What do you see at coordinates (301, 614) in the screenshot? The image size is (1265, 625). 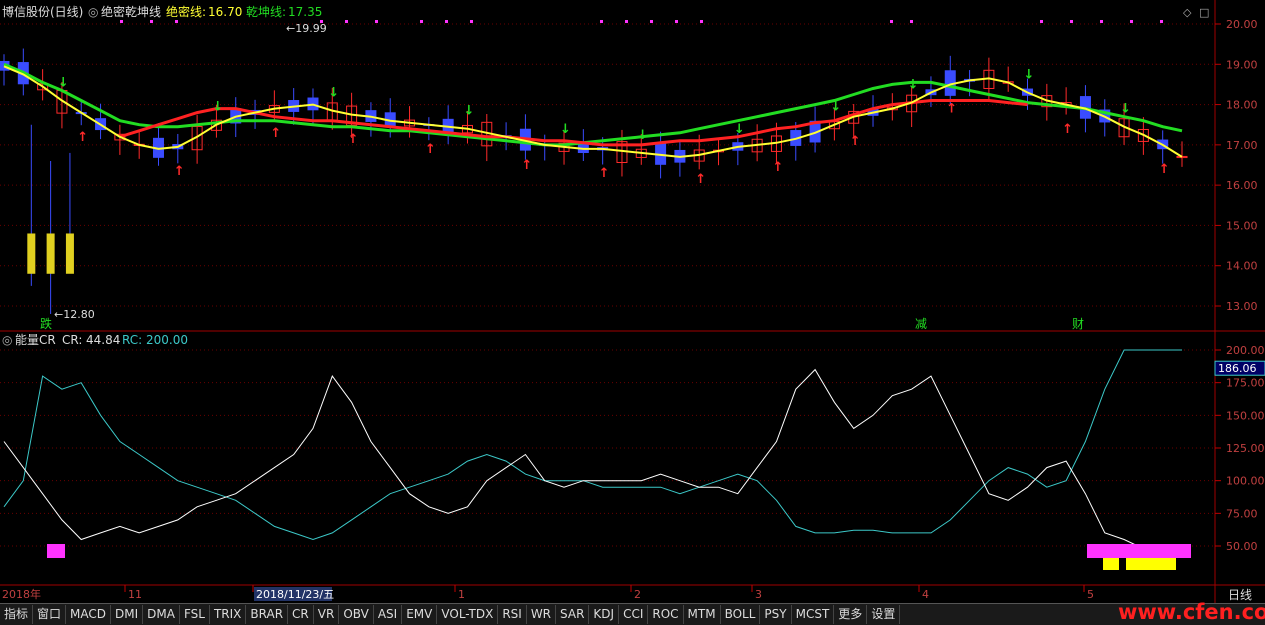 I see `toolbar-item: CR` at bounding box center [301, 614].